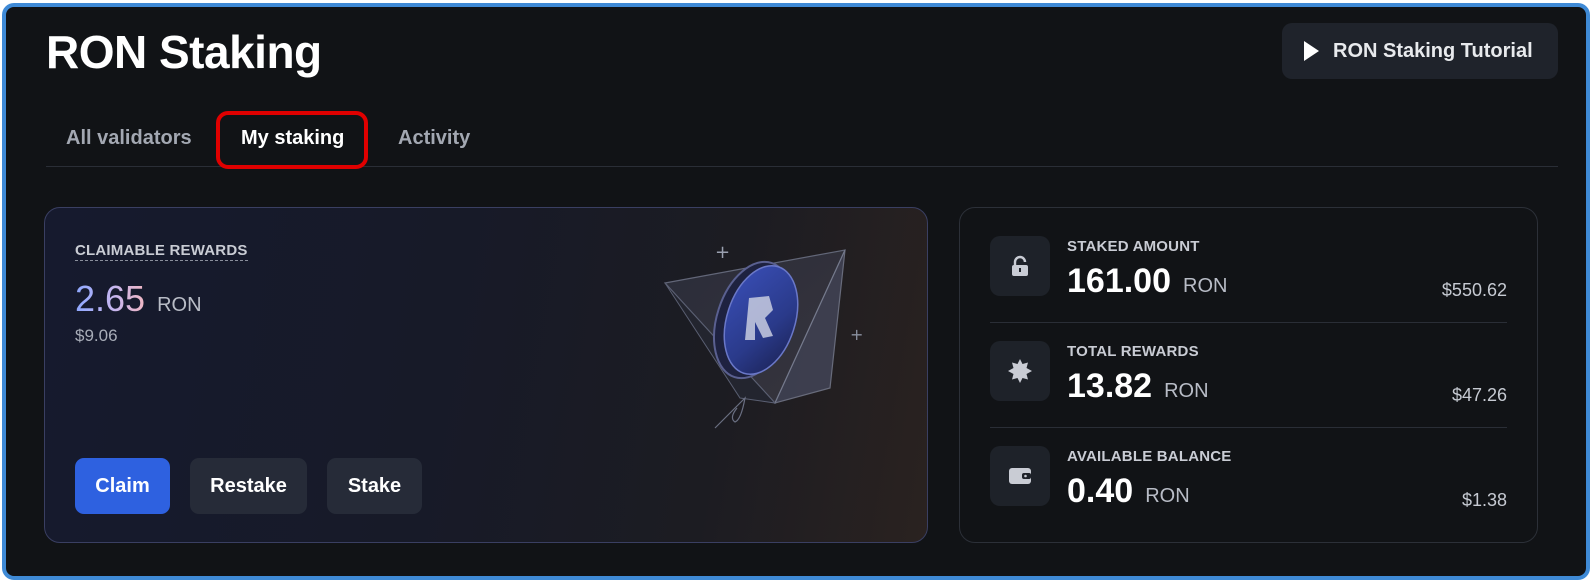 Image resolution: width=1593 pixels, height=583 pixels. What do you see at coordinates (179, 305) in the screenshot?
I see `claimable-unit: RON` at bounding box center [179, 305].